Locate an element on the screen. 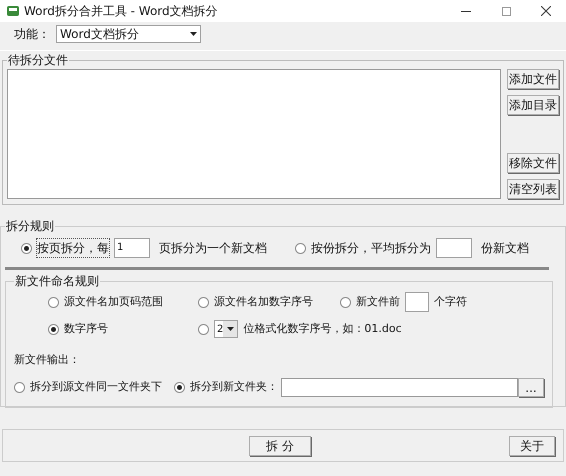 Image resolution: width=566 pixels, height=476 pixels. app-icon is located at coordinates (13, 11).